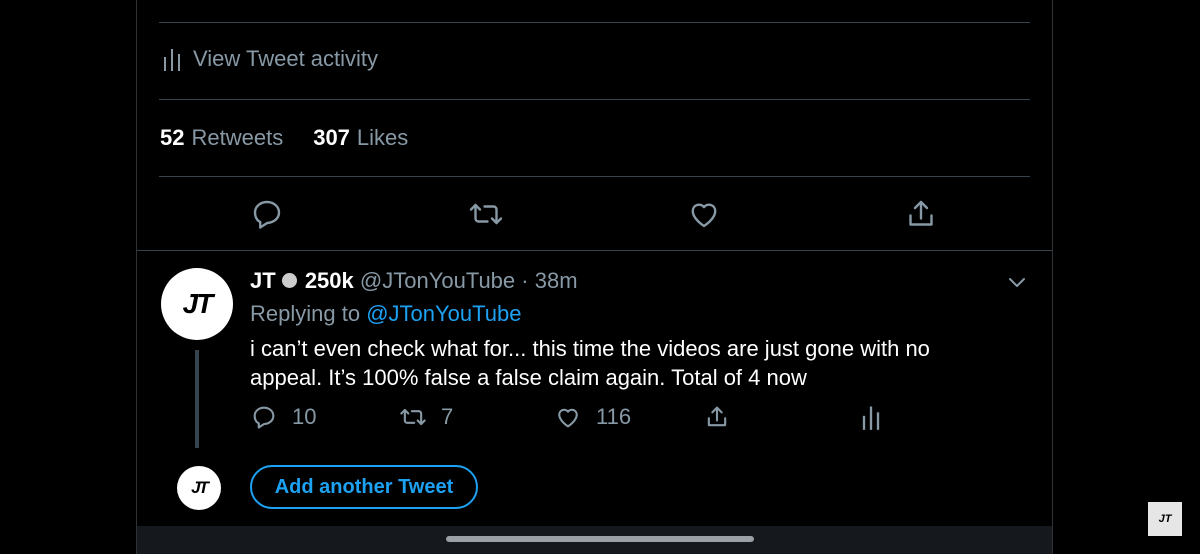  I want to click on retweets-stat: 52 Retweets, so click(221, 138).